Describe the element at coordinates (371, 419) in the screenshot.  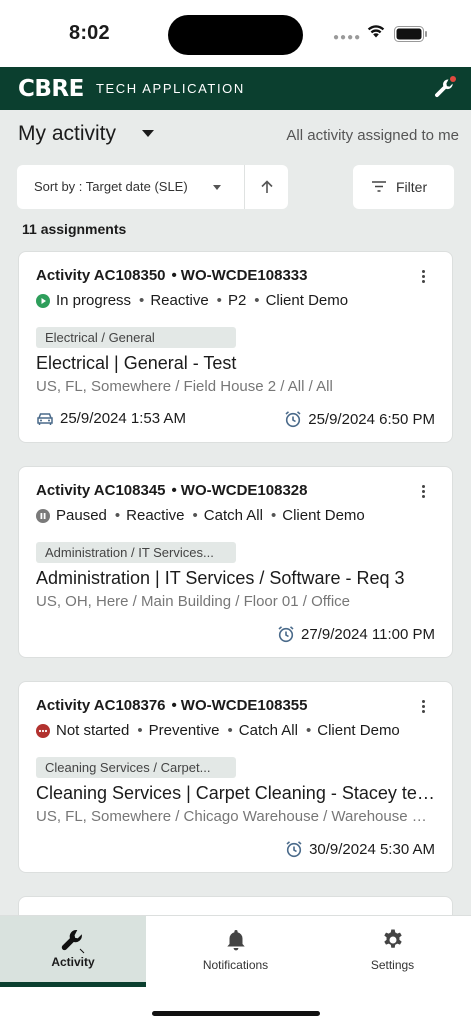
I see `due-date-text: 25/9/2024 6:50 PM` at that location.